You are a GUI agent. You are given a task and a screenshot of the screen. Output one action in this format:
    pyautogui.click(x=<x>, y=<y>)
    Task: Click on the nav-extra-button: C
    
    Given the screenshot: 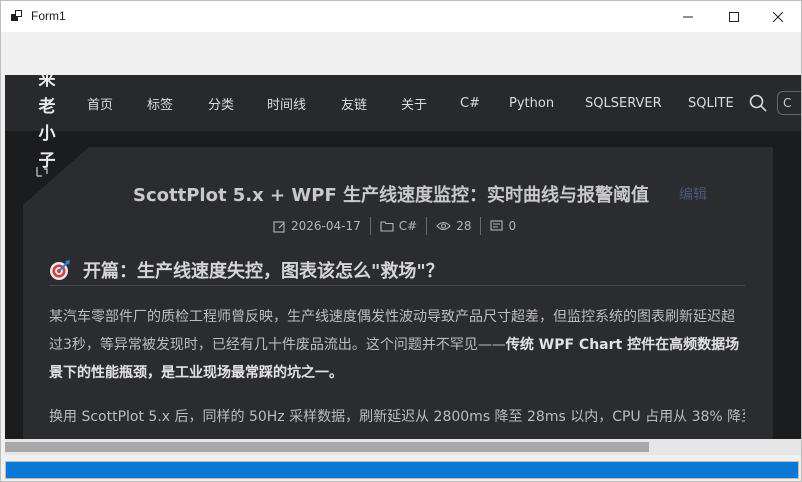 What is the action you would take?
    pyautogui.click(x=789, y=103)
    